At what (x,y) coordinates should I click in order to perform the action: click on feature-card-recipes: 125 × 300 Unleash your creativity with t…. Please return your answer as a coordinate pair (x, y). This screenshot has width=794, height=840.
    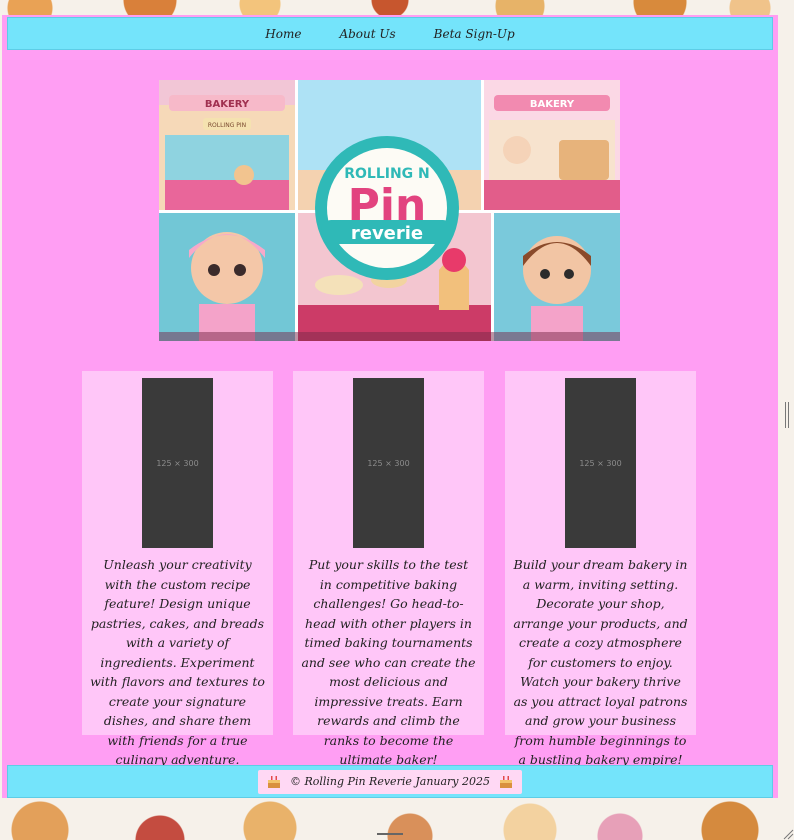
    Looking at the image, I should click on (177, 569).